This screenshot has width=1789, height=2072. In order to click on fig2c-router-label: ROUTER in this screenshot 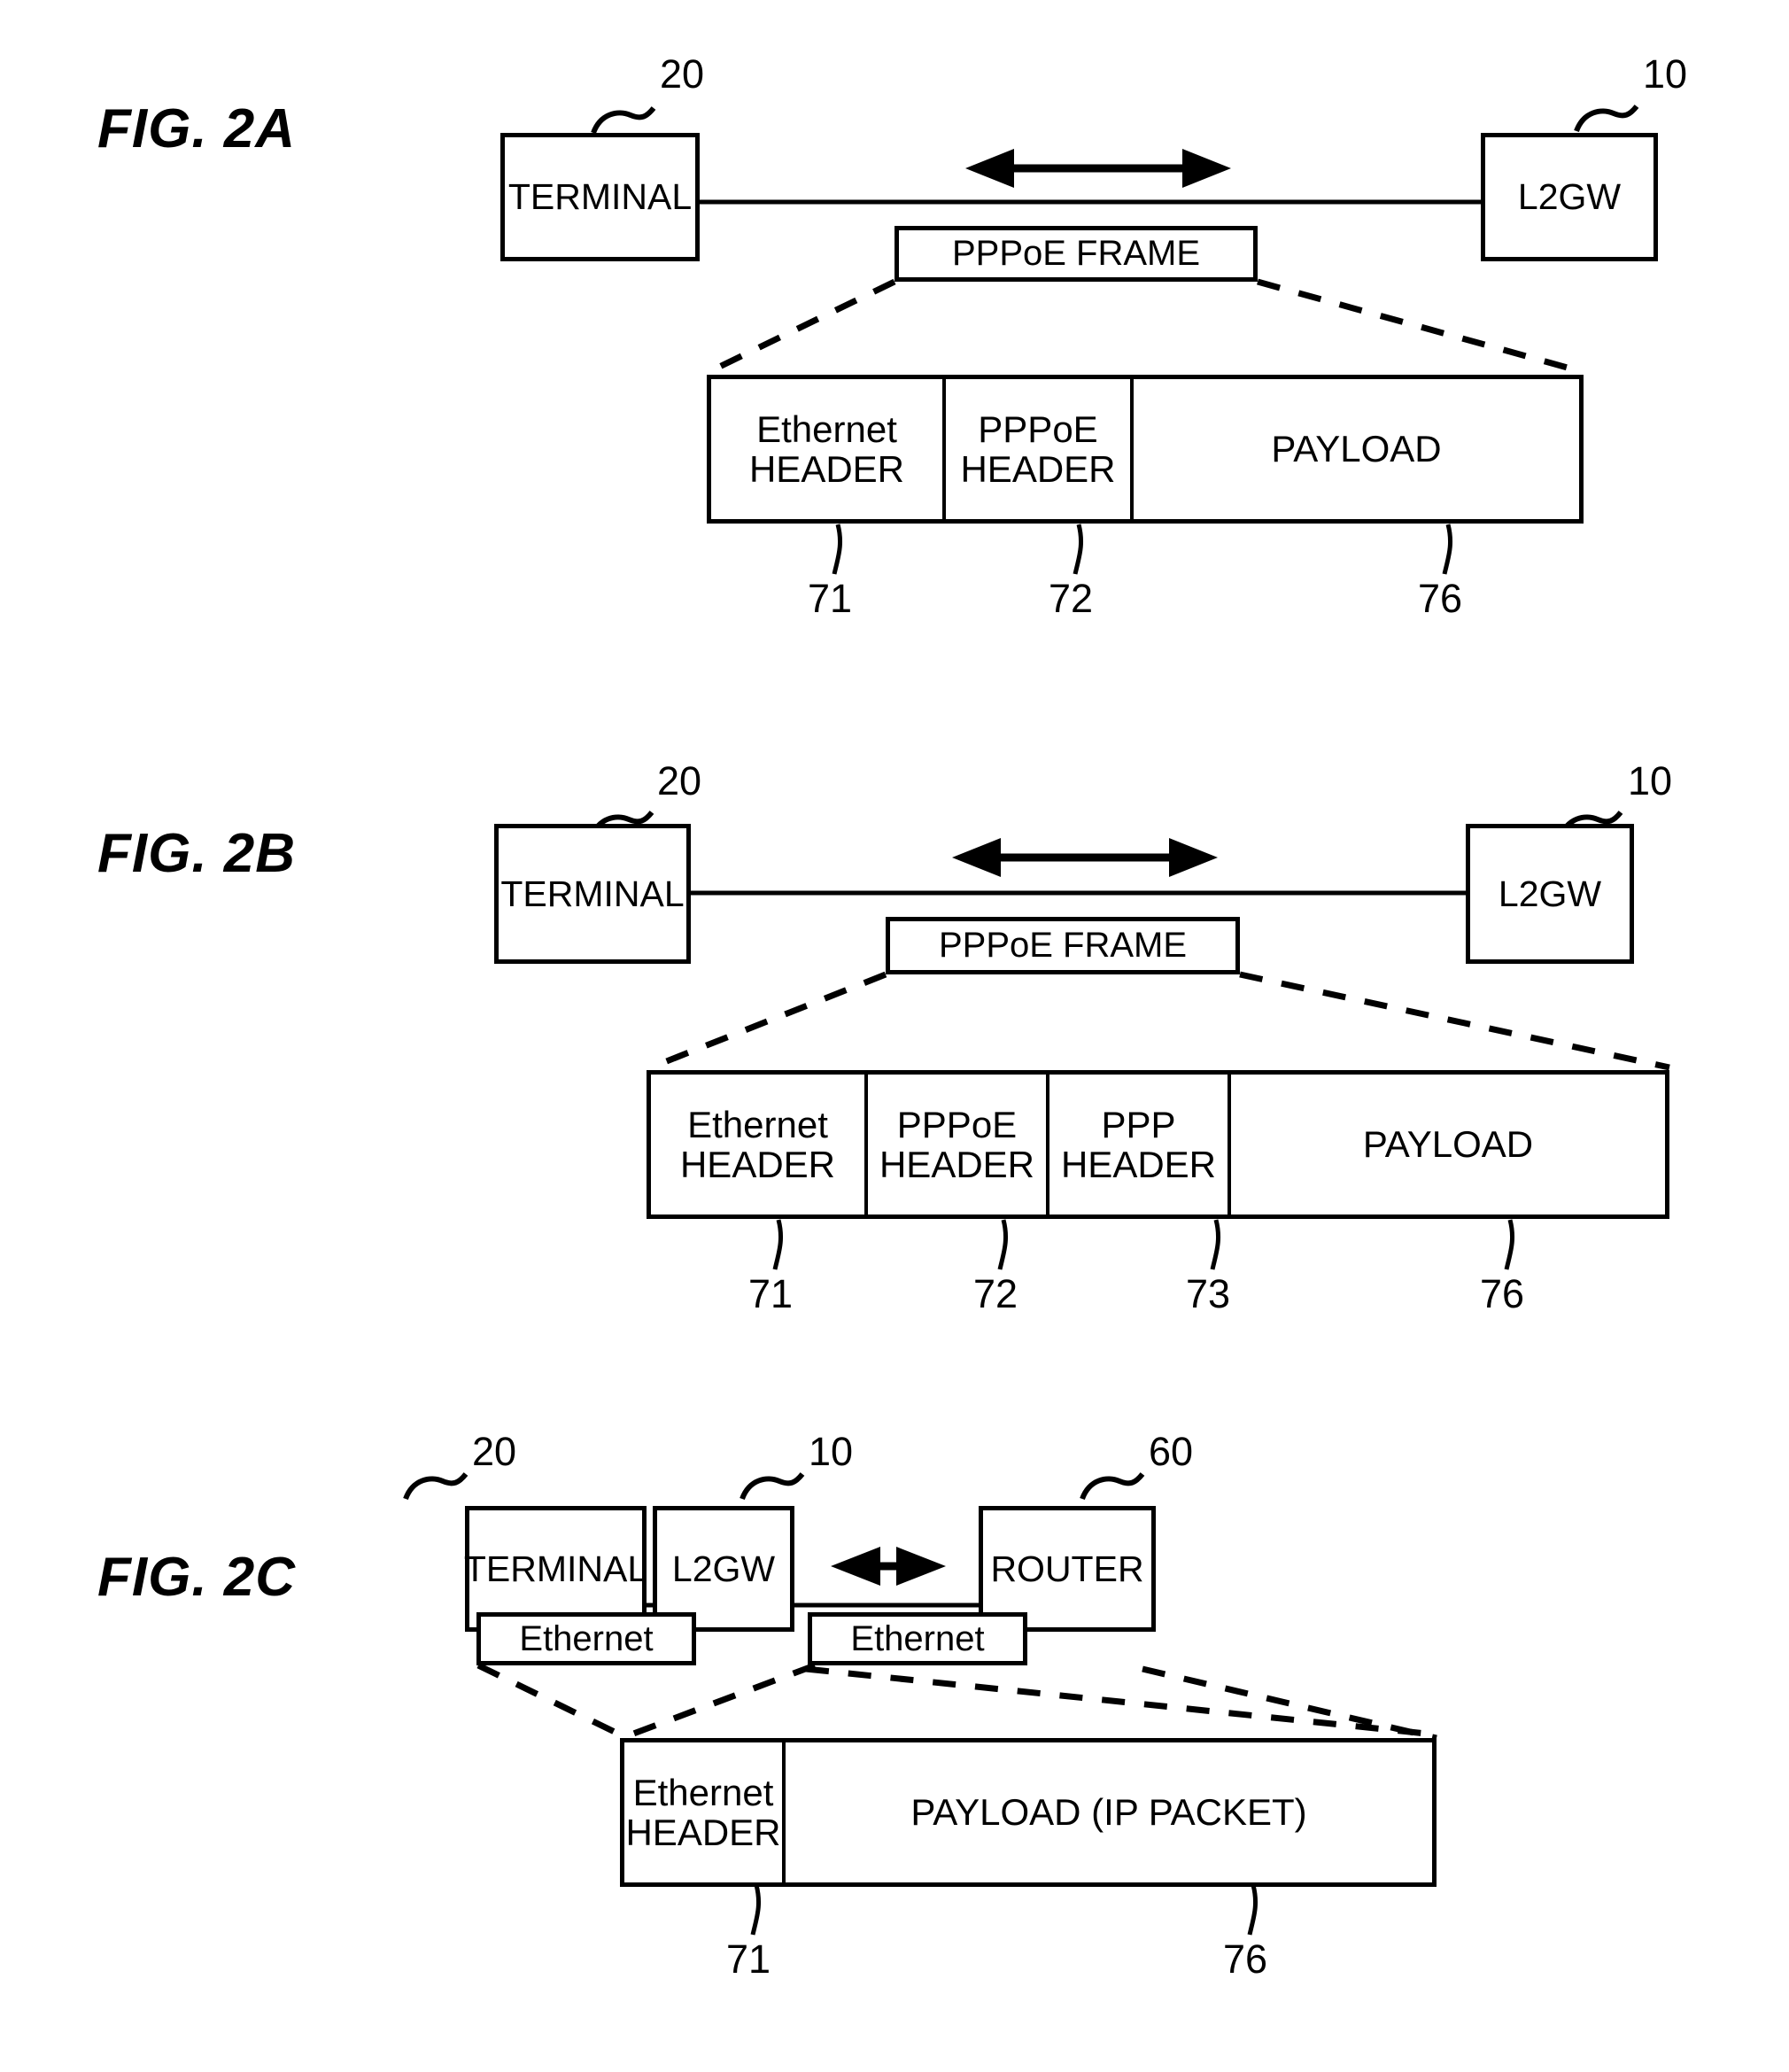, I will do `click(1067, 1568)`.